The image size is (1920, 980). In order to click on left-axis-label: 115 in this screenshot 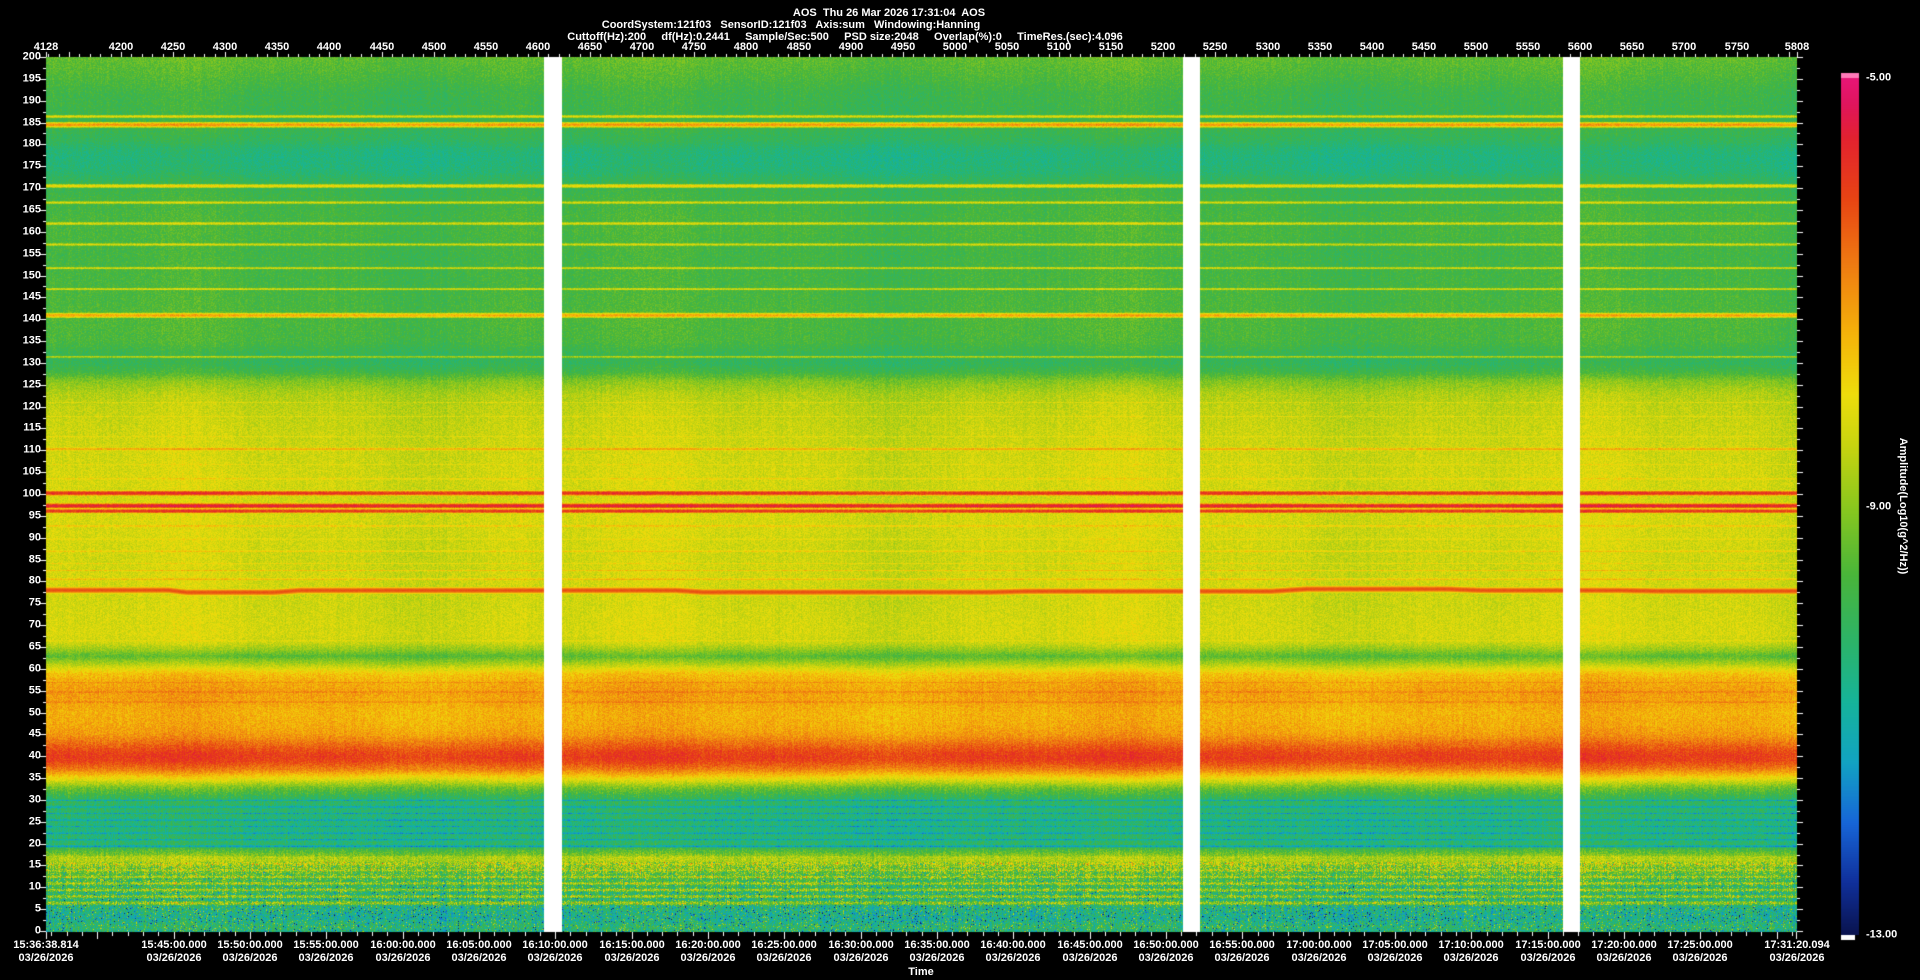, I will do `click(32, 427)`.